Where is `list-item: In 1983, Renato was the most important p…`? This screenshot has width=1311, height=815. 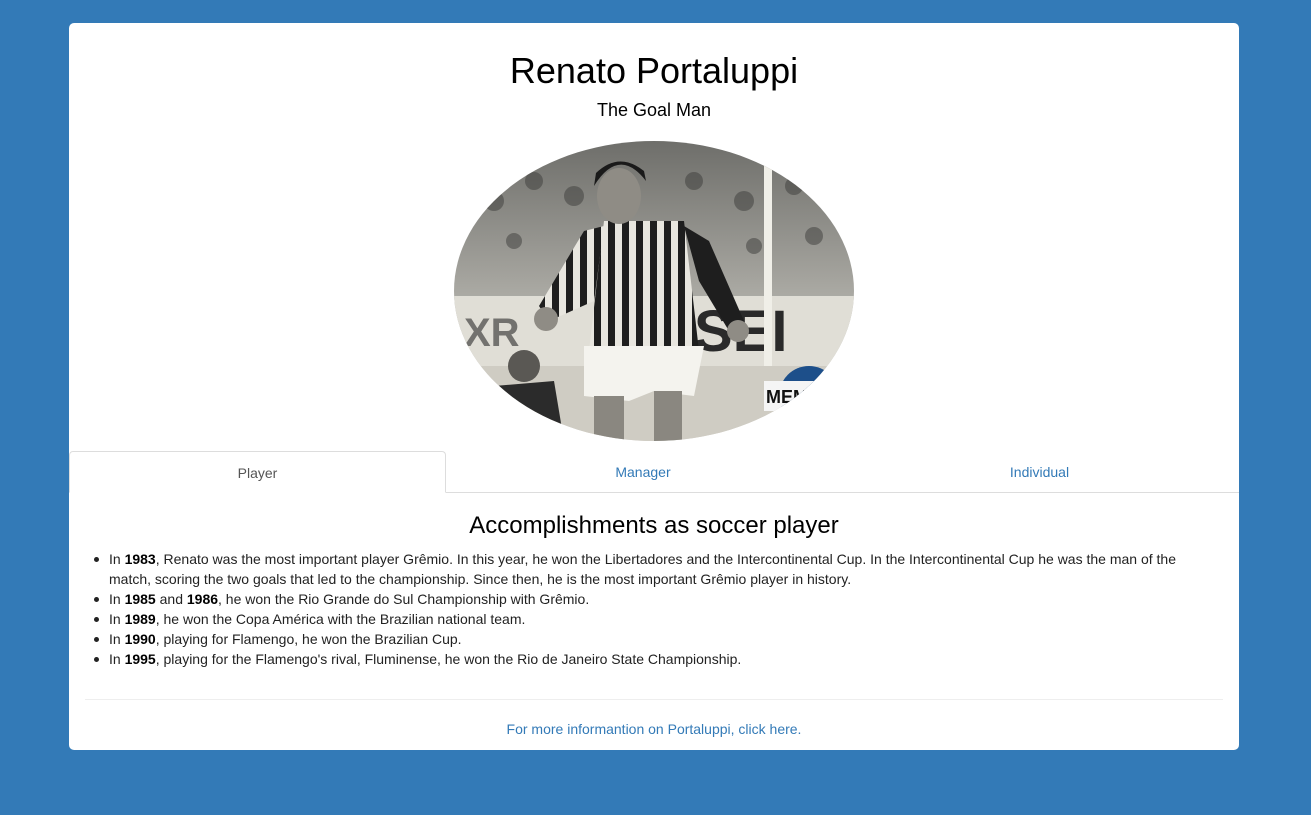 list-item: In 1983, Renato was the most important p… is located at coordinates (651, 569).